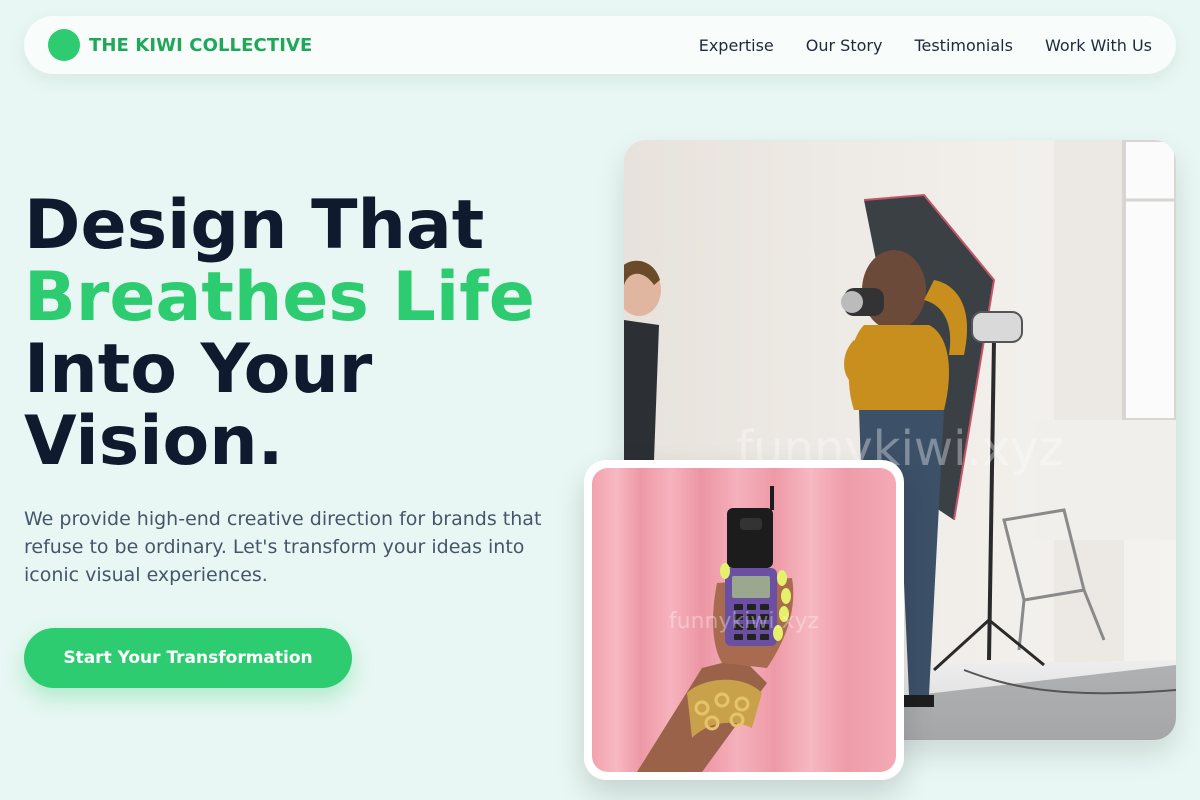 Image resolution: width=1200 pixels, height=800 pixels. What do you see at coordinates (154, 441) in the screenshot?
I see `headline-line-4: Vision.` at bounding box center [154, 441].